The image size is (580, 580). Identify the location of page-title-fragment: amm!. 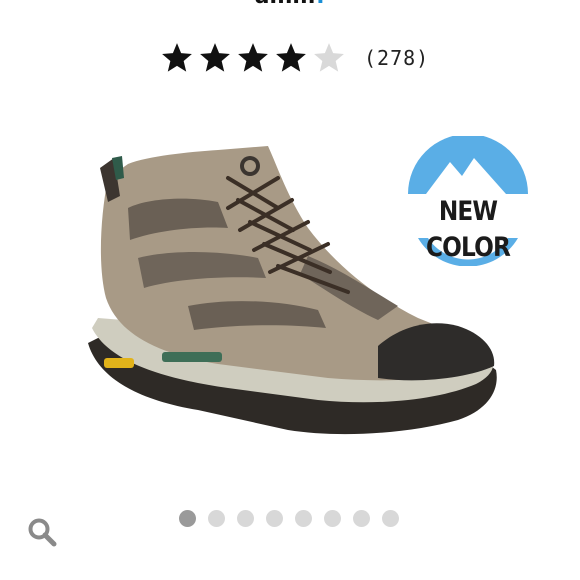
(290, 4).